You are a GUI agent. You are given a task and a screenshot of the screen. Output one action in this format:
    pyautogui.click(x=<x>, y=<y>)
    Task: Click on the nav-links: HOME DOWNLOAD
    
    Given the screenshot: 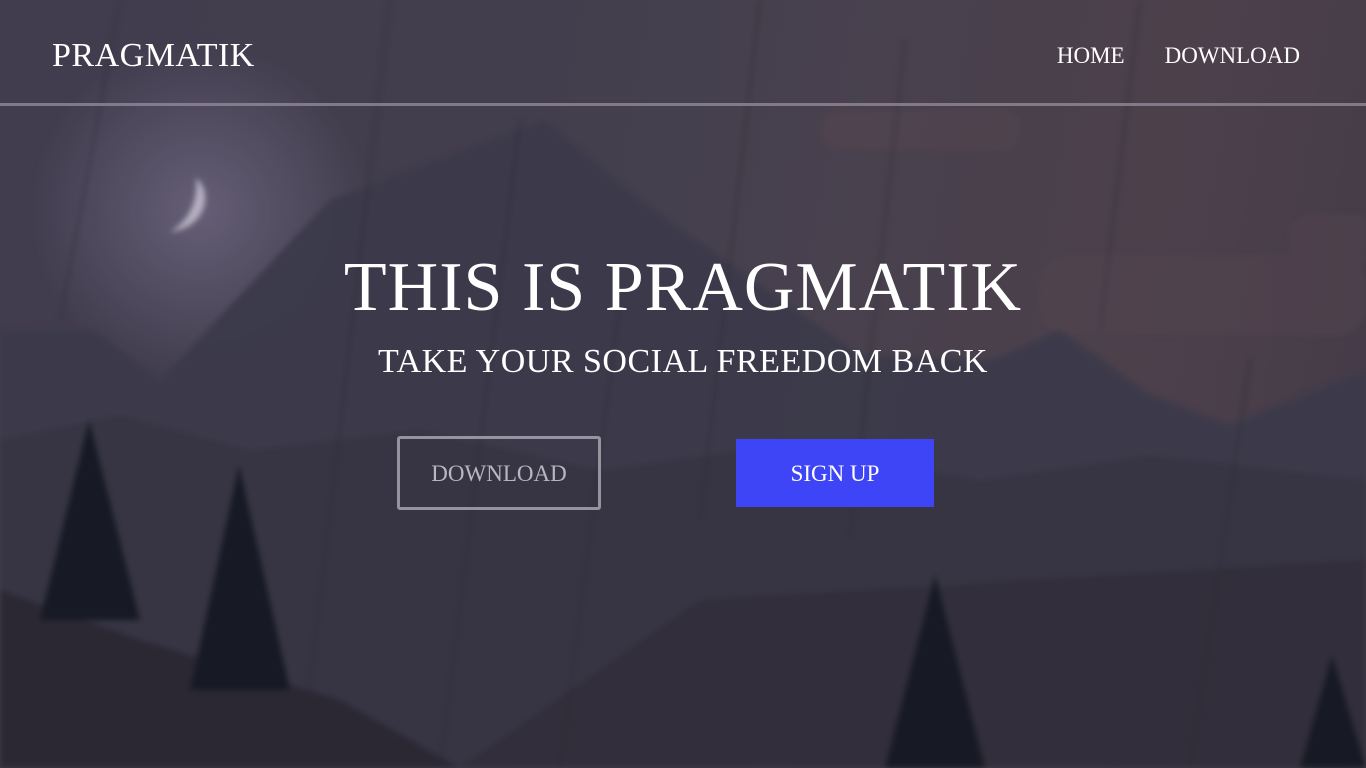 What is the action you would take?
    pyautogui.click(x=1178, y=56)
    